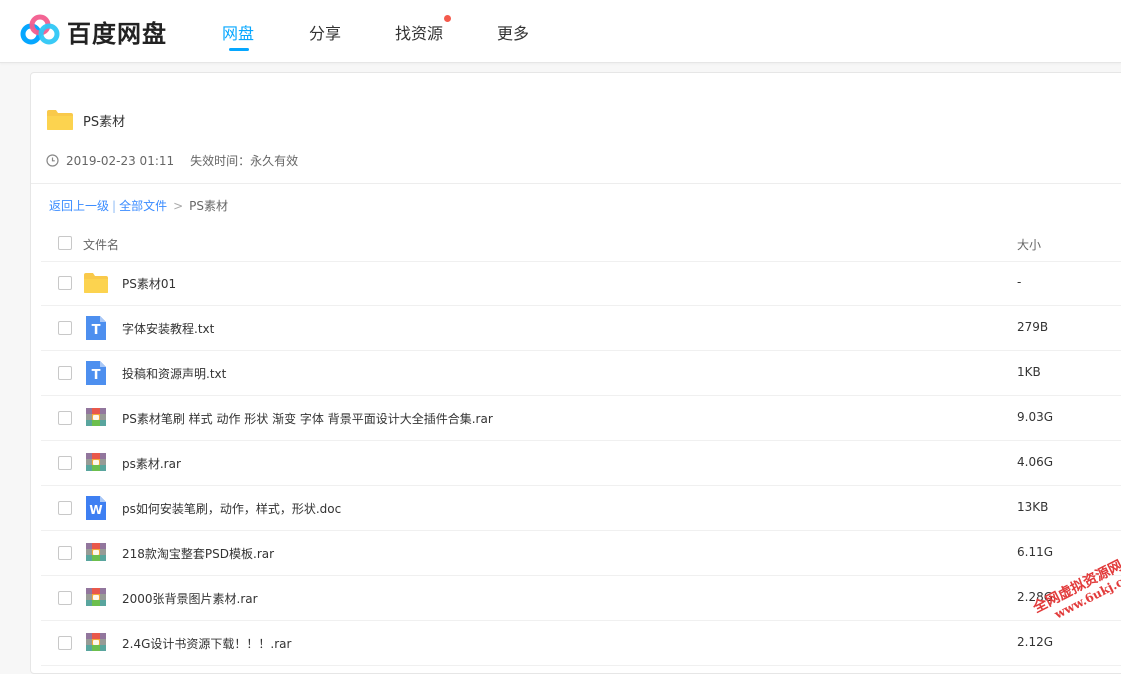 This screenshot has height=674, width=1121. I want to click on file-name: 2000张背景图片素材.rar, so click(190, 598).